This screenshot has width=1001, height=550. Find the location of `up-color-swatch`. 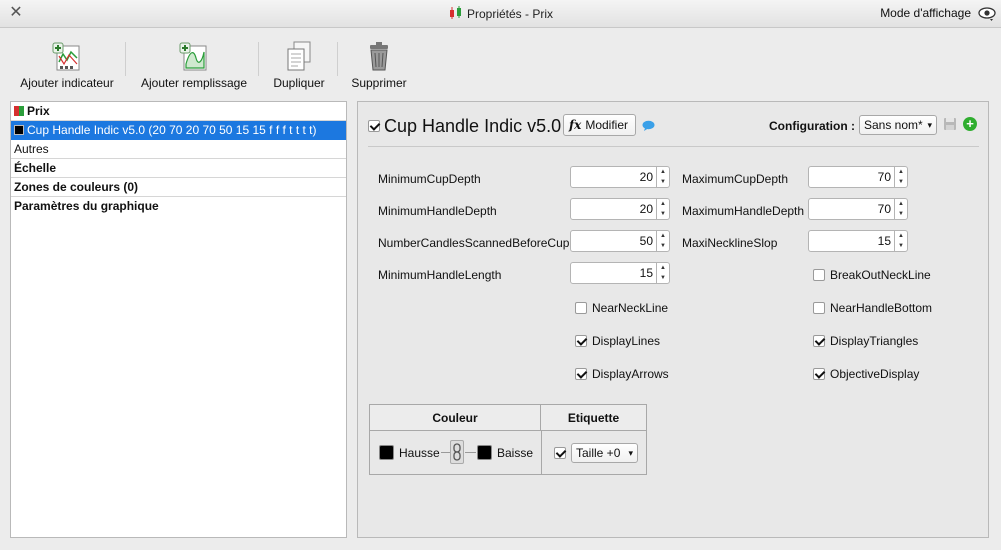

up-color-swatch is located at coordinates (386, 452).